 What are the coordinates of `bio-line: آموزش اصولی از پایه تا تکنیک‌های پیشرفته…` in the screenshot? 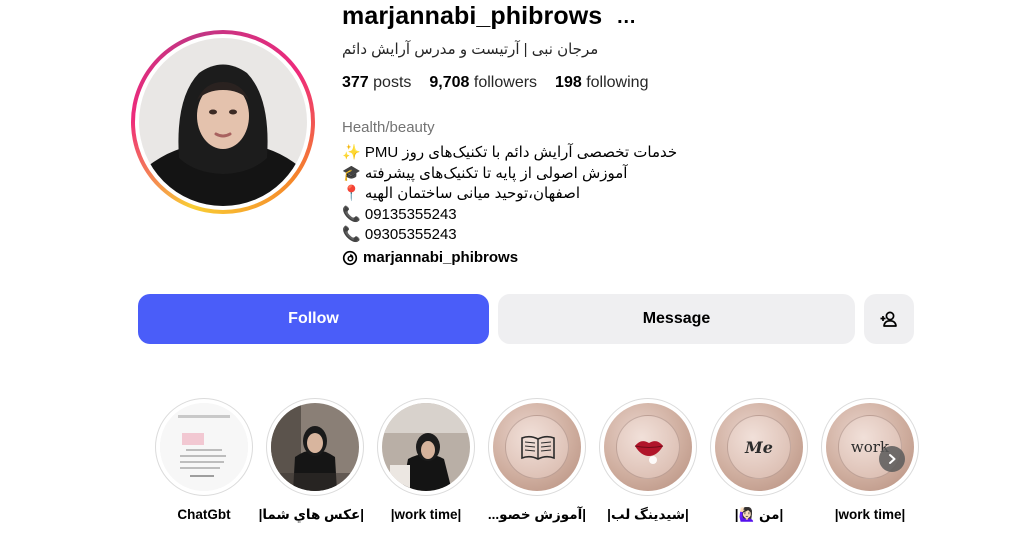 It's located at (485, 173).